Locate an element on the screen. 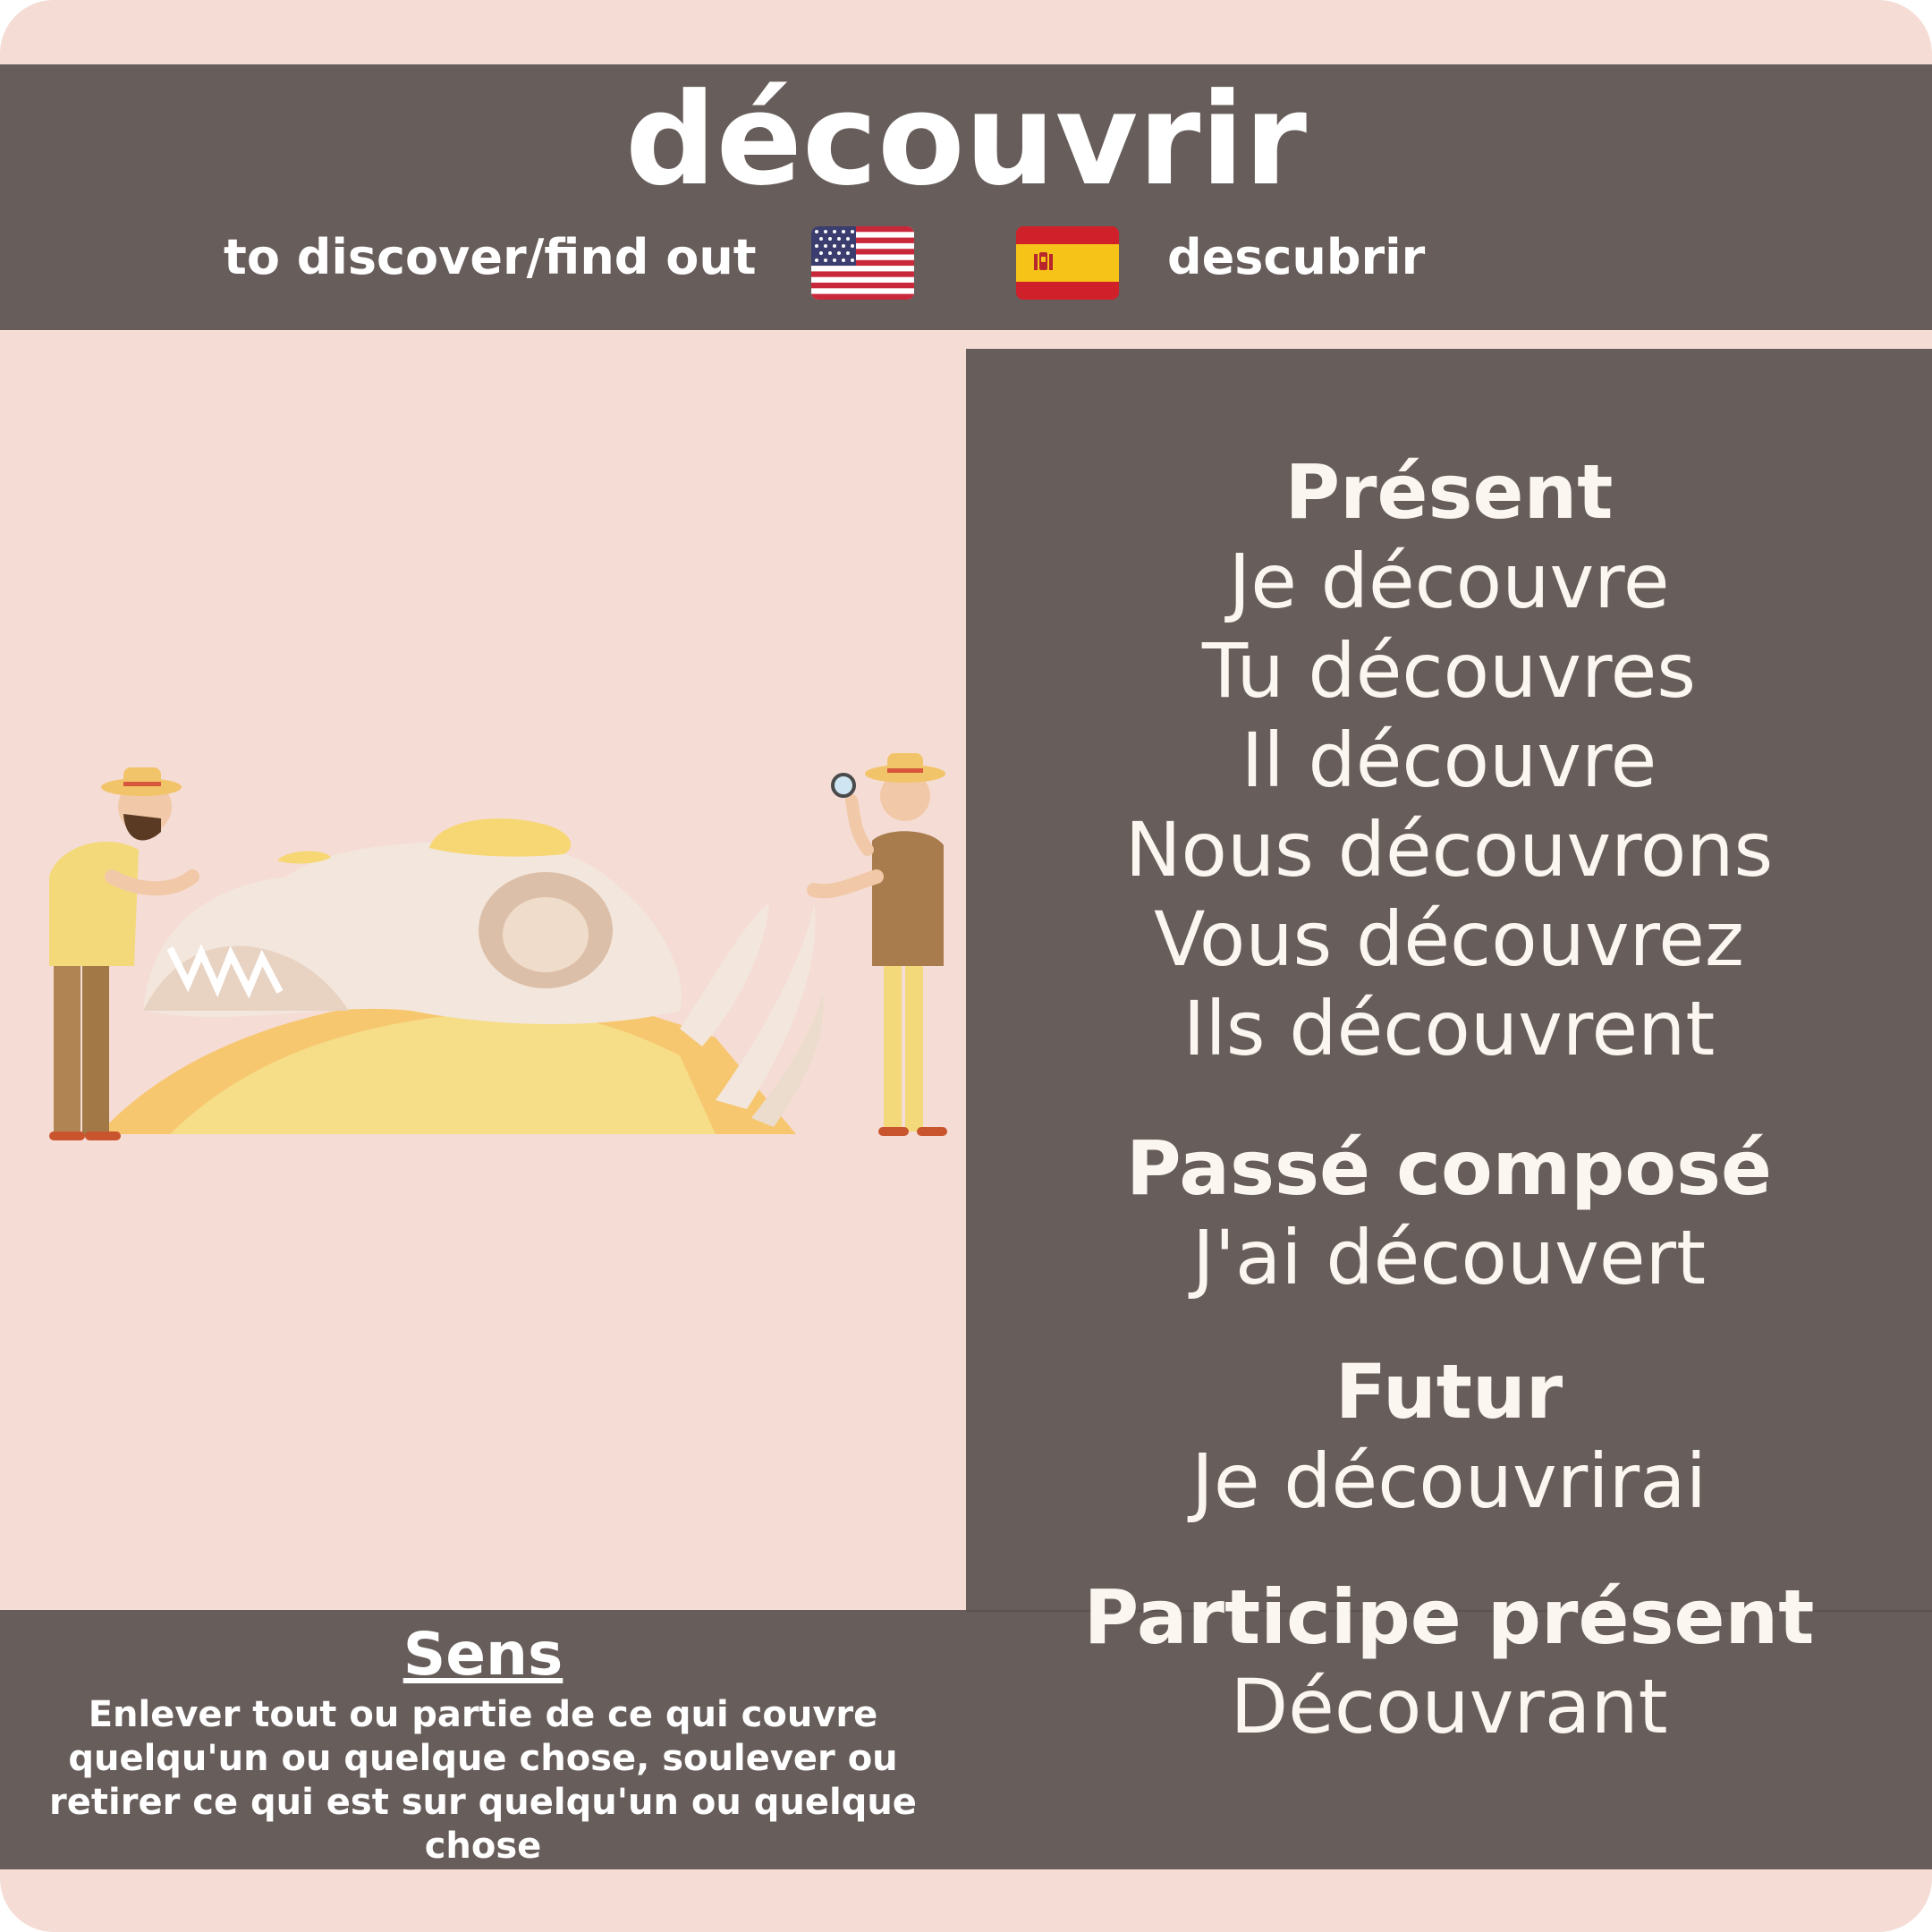  verb-title: découvrir is located at coordinates (966, 140).